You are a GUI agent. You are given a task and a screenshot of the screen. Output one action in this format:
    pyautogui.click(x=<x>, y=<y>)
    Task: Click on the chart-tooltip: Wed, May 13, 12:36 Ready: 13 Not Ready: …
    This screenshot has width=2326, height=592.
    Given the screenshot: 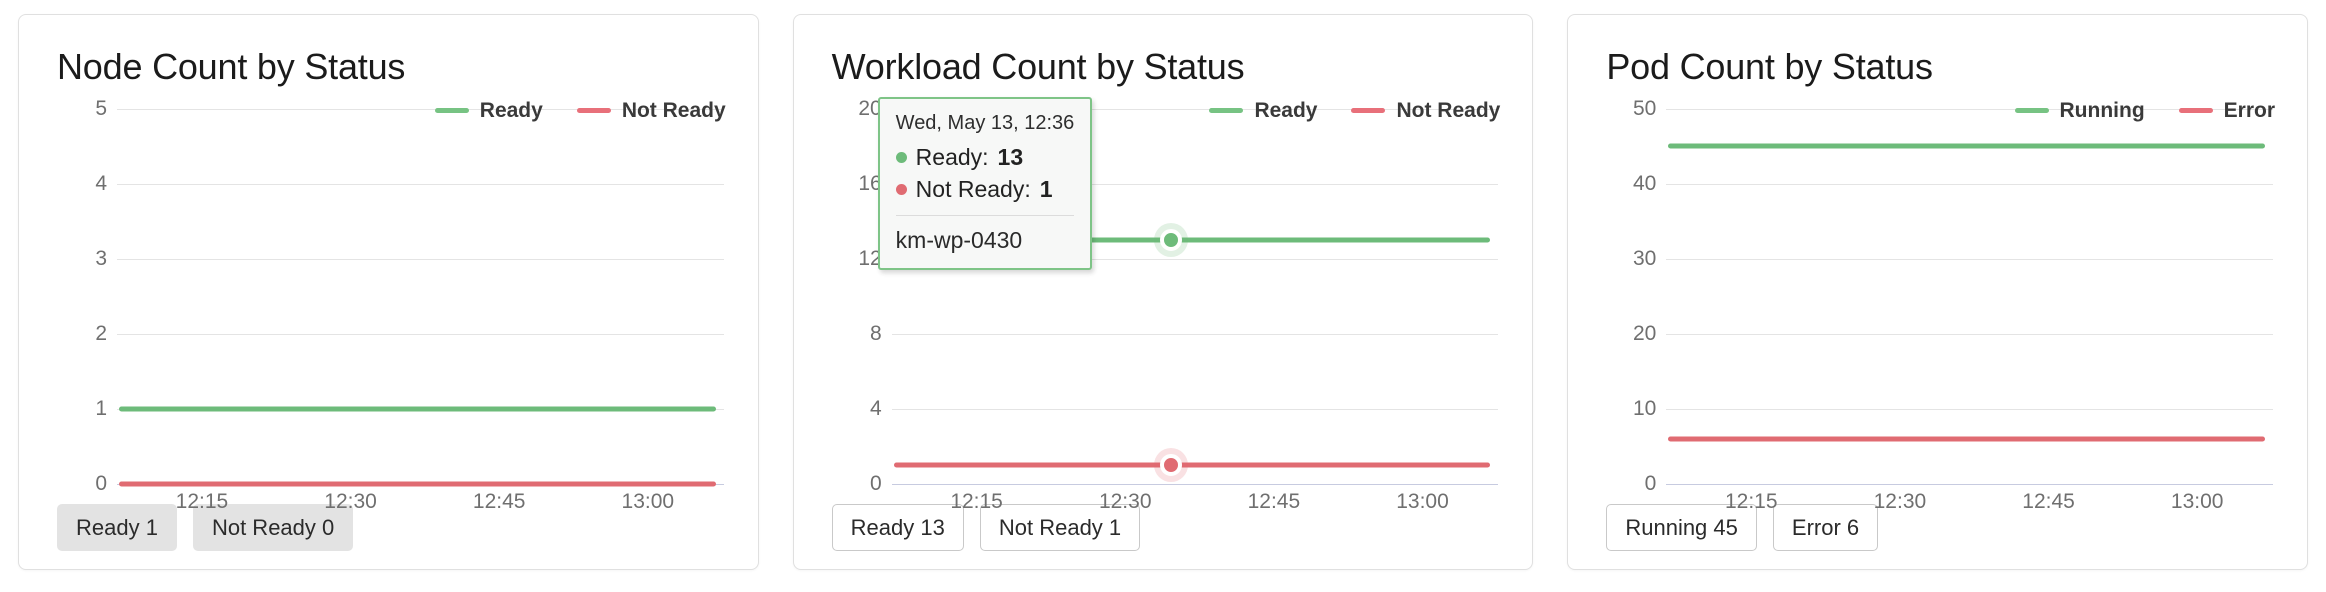 What is the action you would take?
    pyautogui.click(x=985, y=183)
    